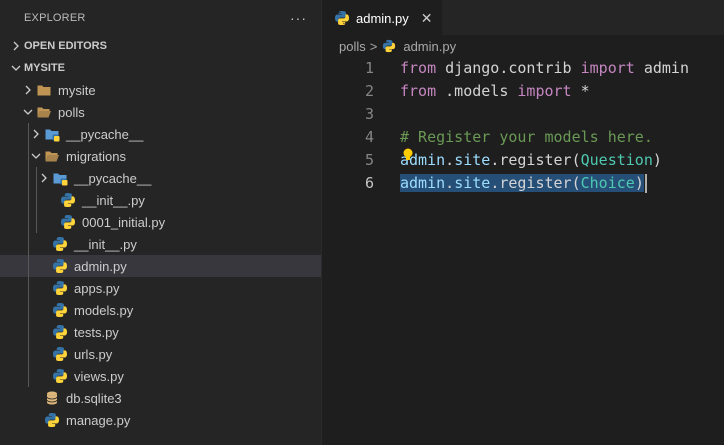 Image resolution: width=724 pixels, height=445 pixels. I want to click on line-number: 2, so click(369, 91).